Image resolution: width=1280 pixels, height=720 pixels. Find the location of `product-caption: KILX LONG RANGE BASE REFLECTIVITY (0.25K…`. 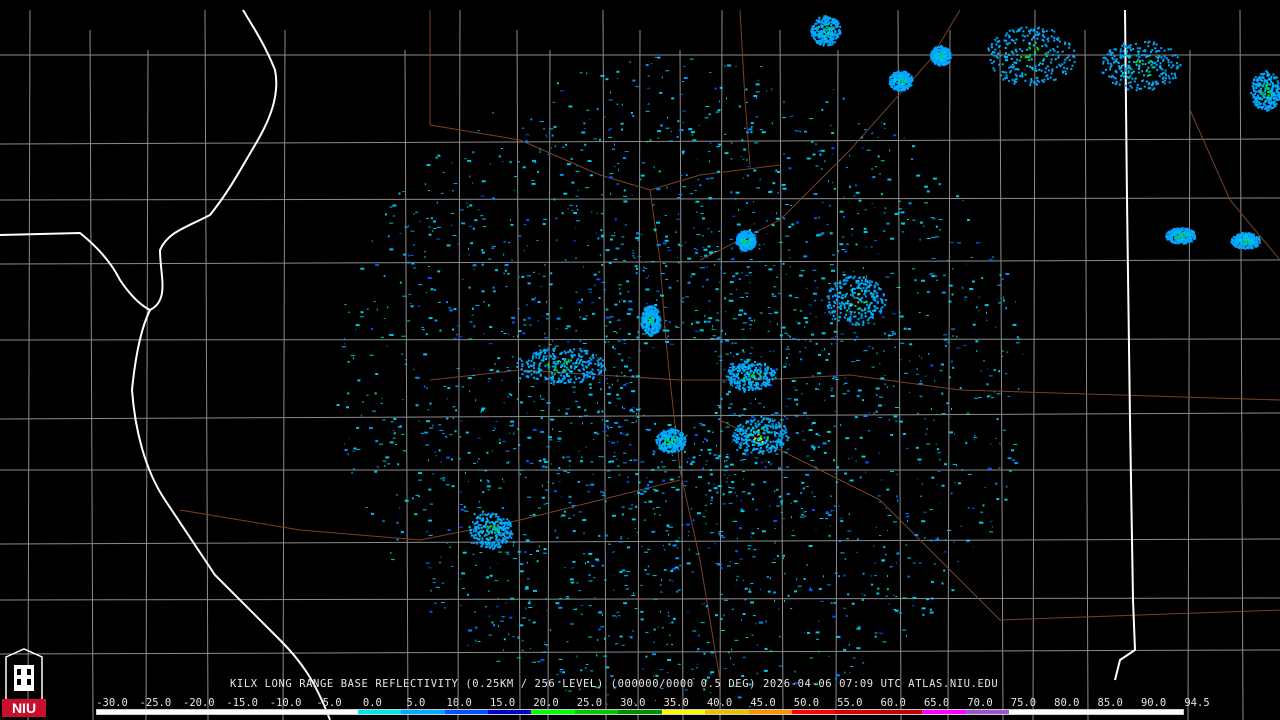

product-caption: KILX LONG RANGE BASE REFLECTIVITY (0.25K… is located at coordinates (614, 684).